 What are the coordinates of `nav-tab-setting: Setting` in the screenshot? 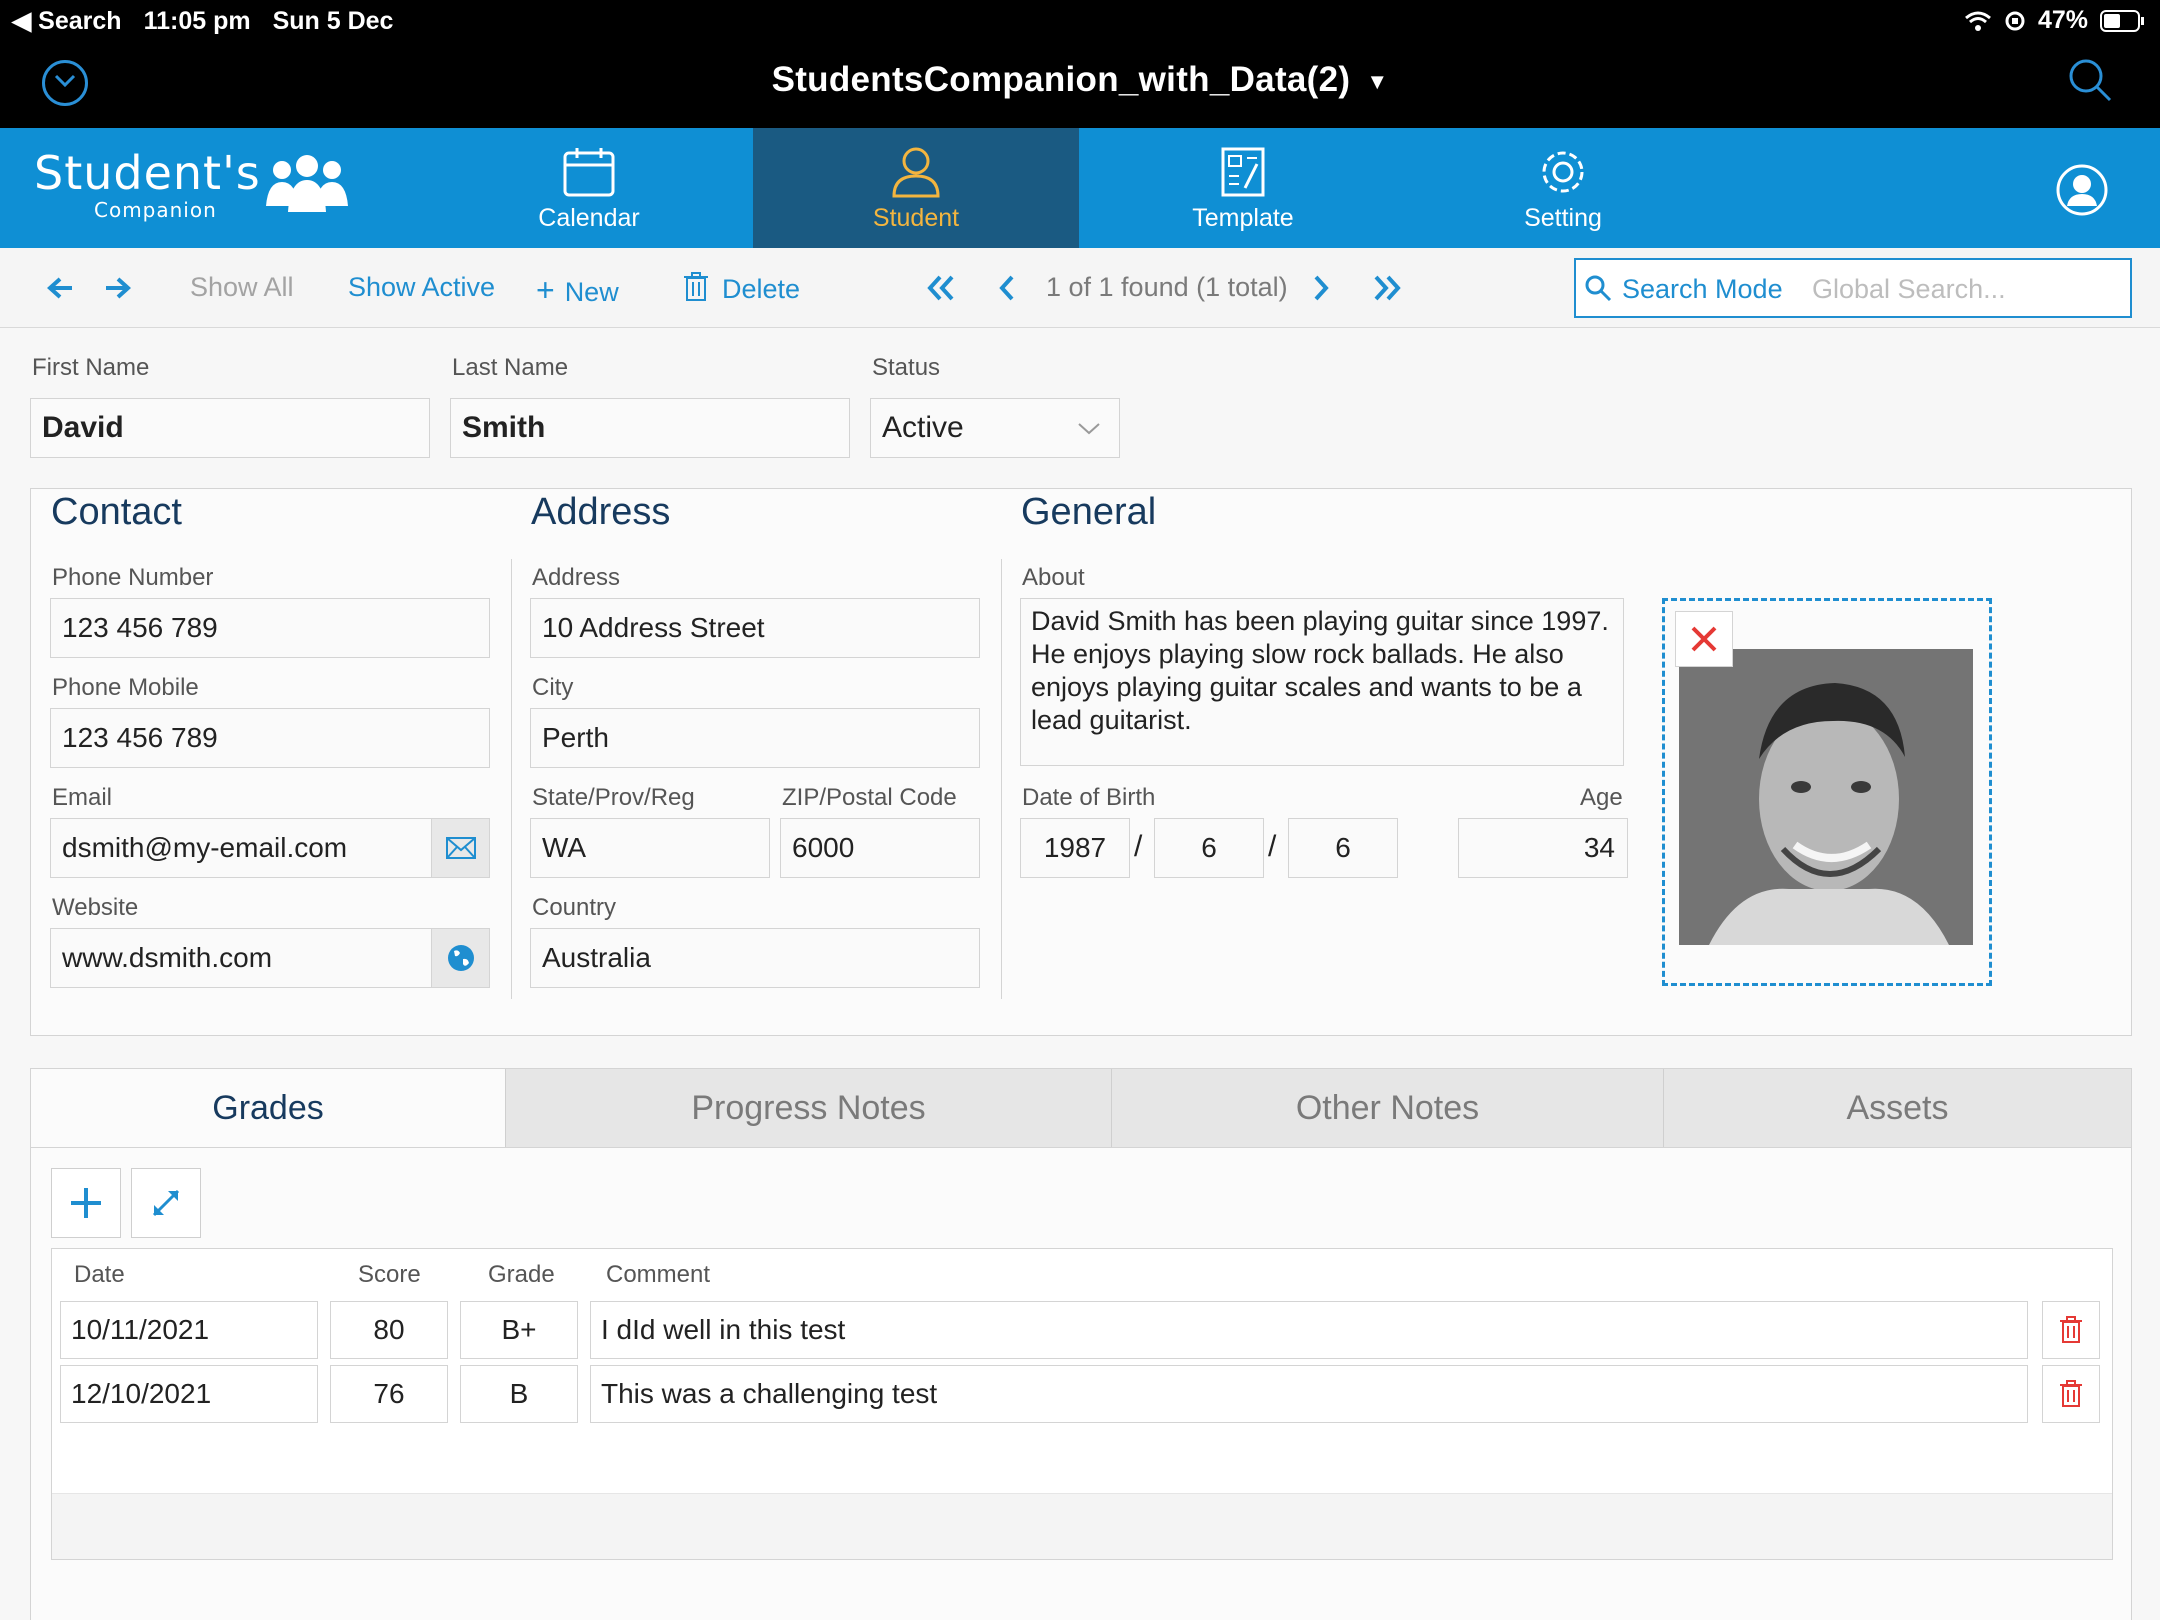 It's located at (1563, 188).